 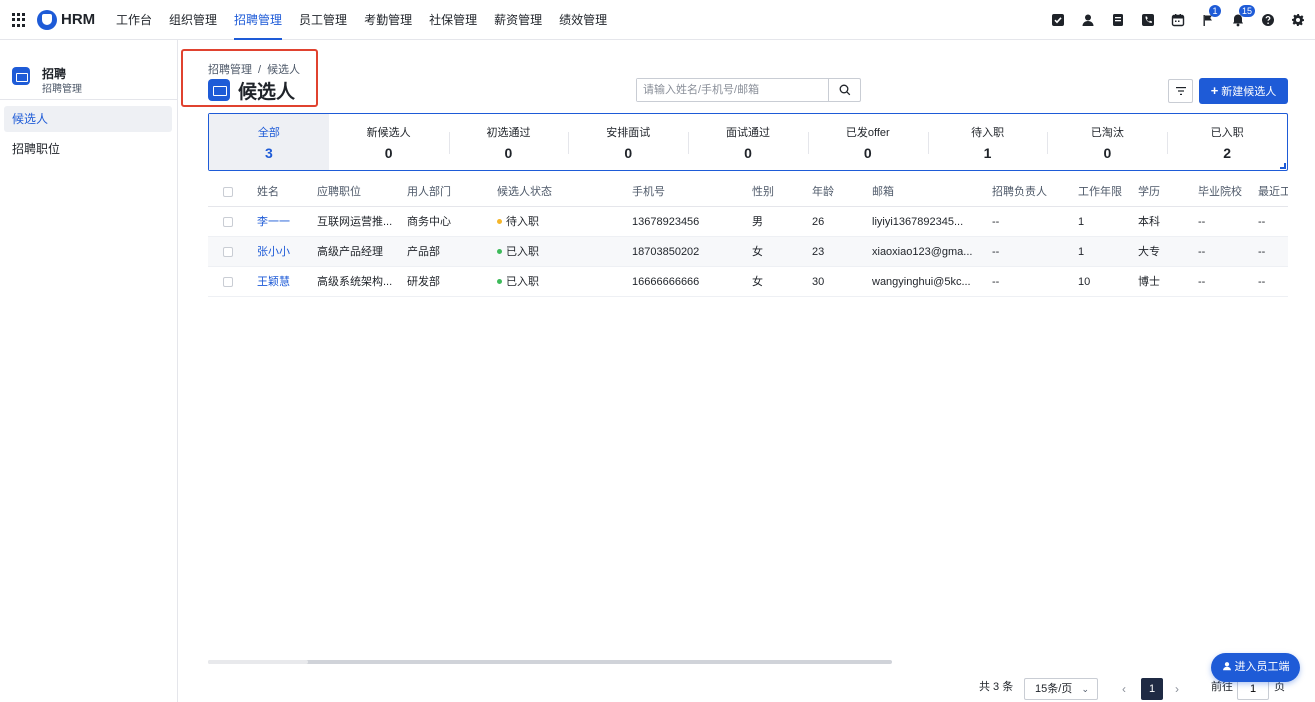 What do you see at coordinates (88, 119) in the screenshot?
I see `sidebar-item-candidates: 候选人` at bounding box center [88, 119].